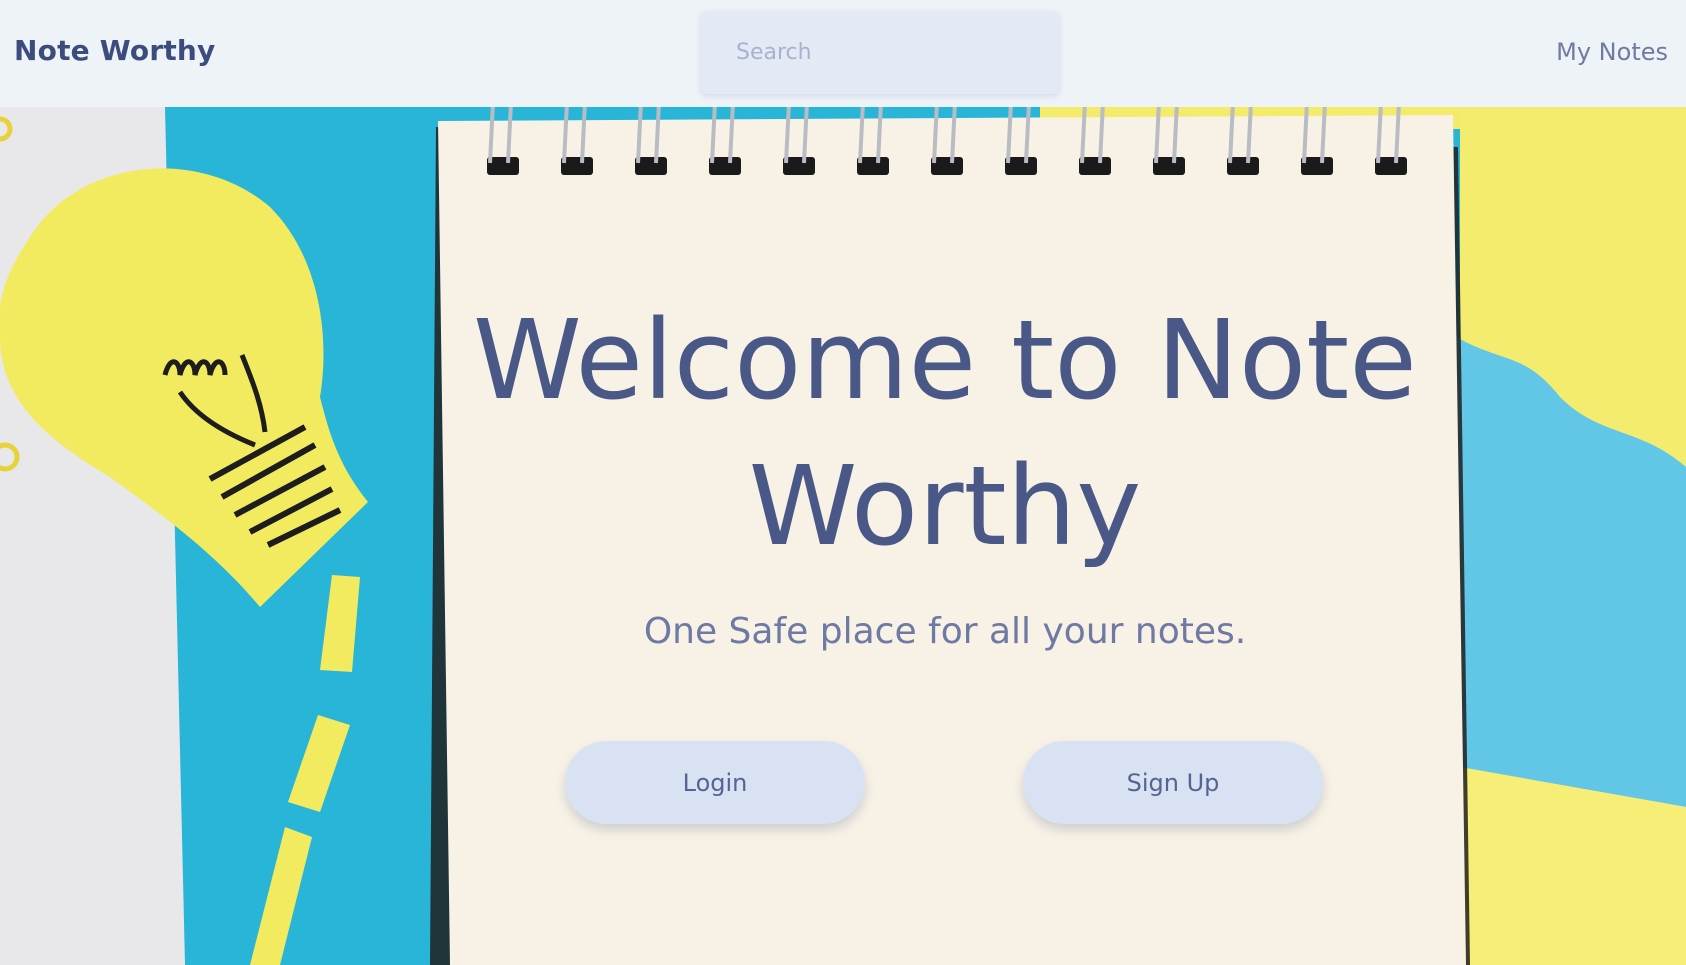 Image resolution: width=1686 pixels, height=965 pixels. I want to click on my-notes-link: My Notes, so click(1612, 52).